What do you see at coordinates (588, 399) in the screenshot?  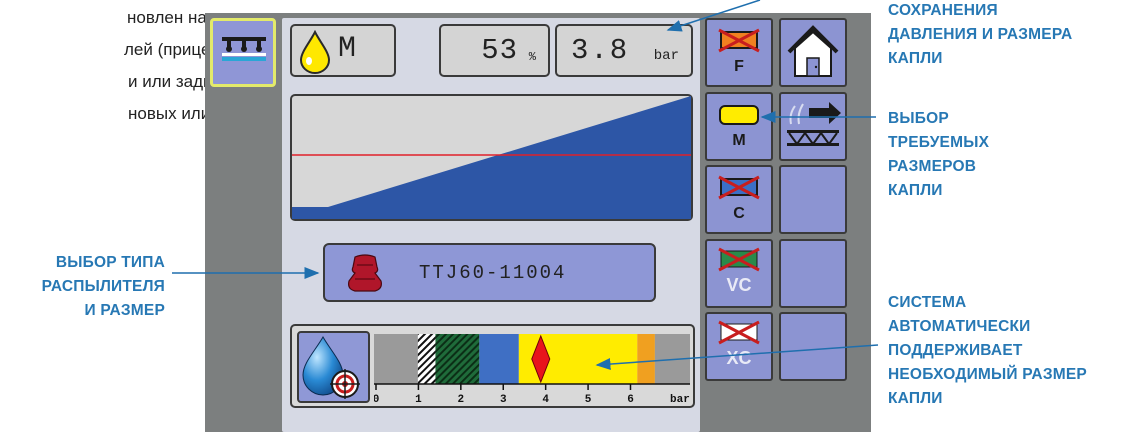 I see `scale-tick-label-5: 5` at bounding box center [588, 399].